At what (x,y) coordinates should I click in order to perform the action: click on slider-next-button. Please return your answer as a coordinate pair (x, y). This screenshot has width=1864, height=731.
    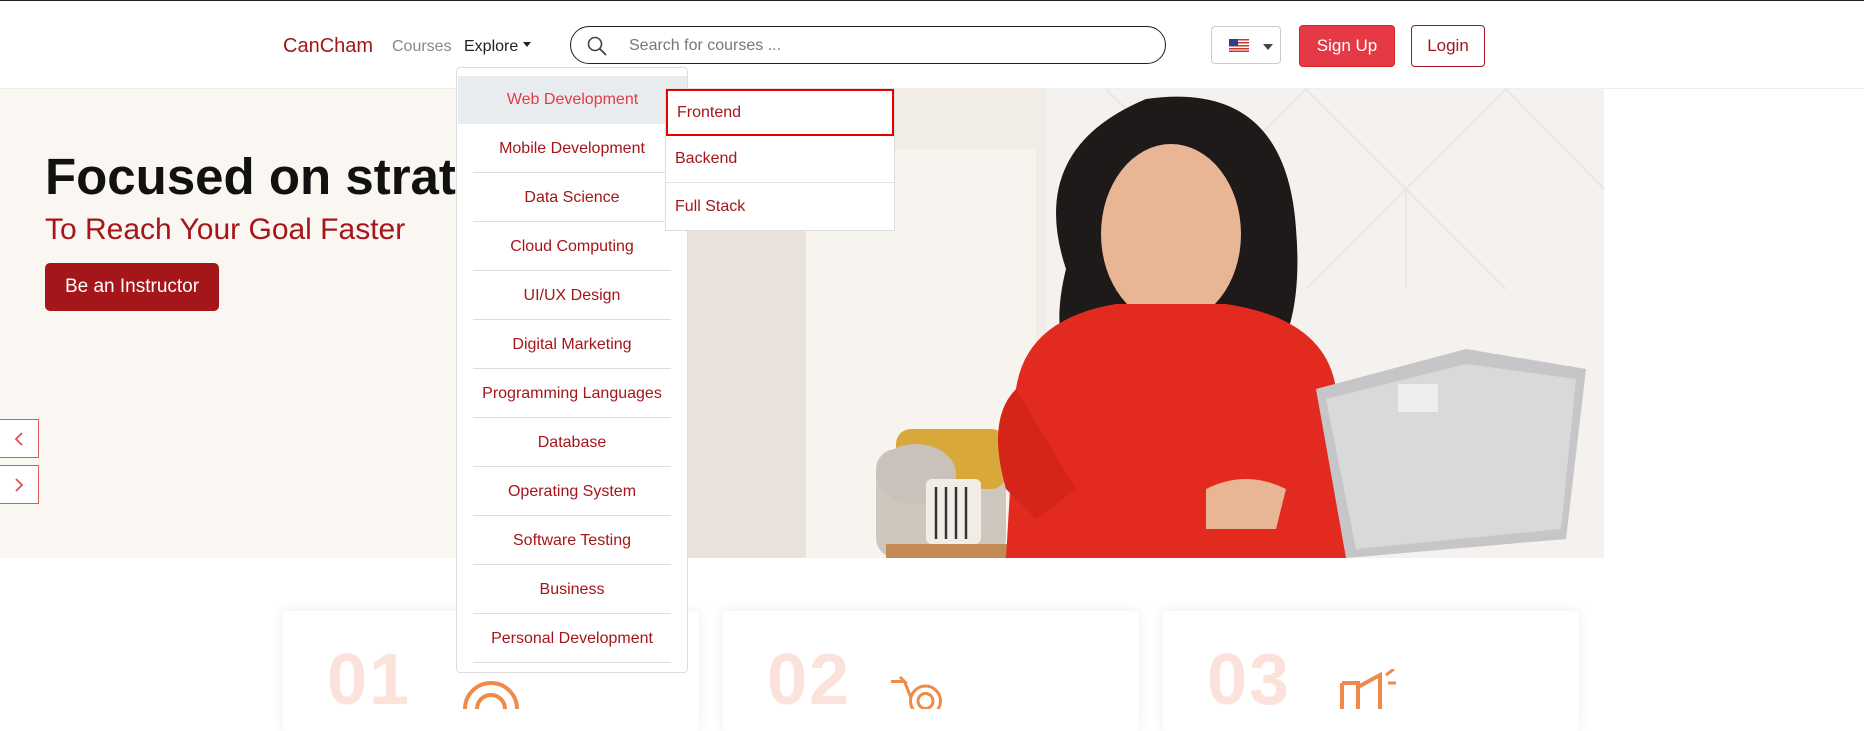
    Looking at the image, I should click on (19, 484).